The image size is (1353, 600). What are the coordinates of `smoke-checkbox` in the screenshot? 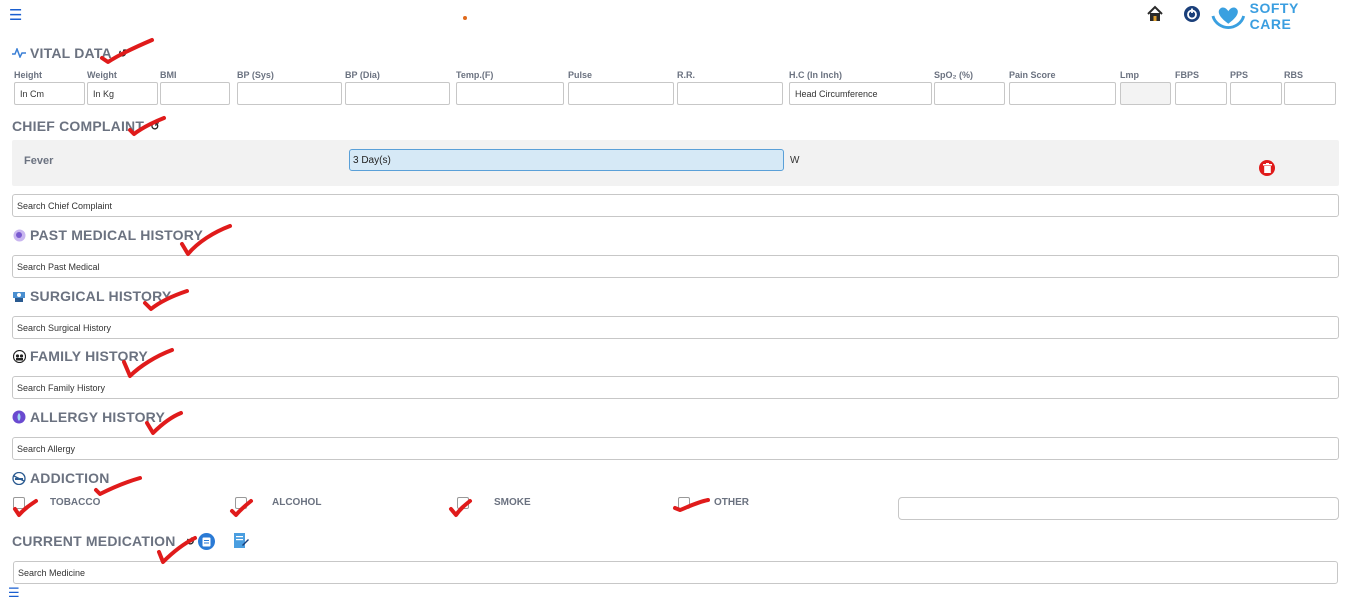 It's located at (463, 503).